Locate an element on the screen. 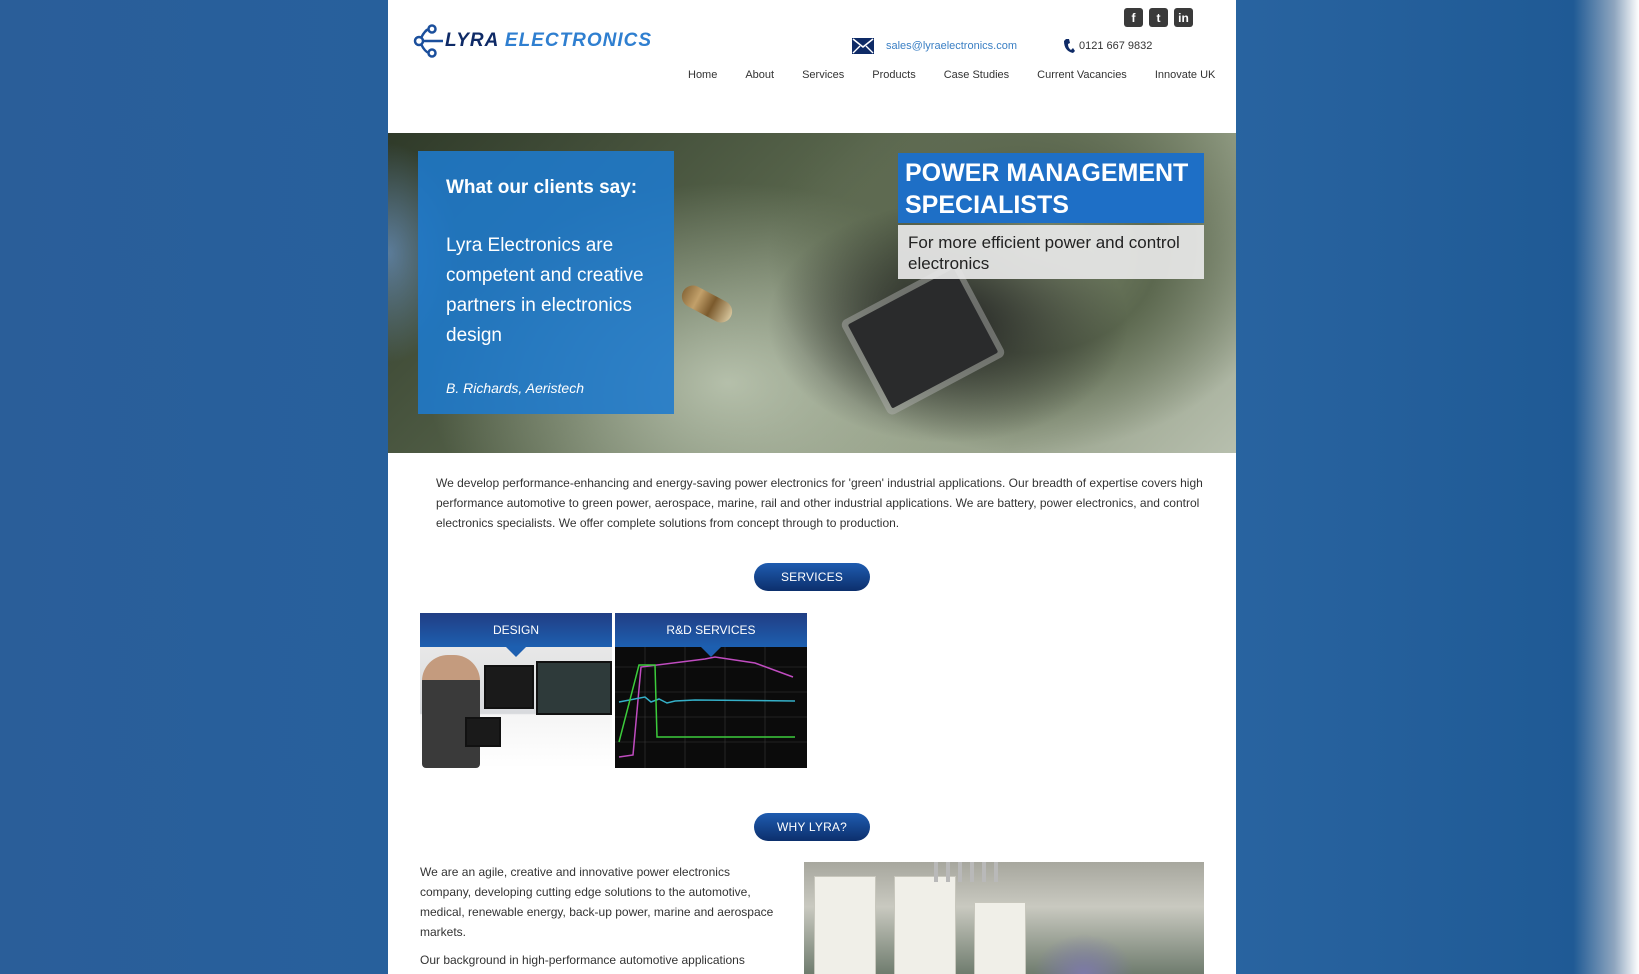 The height and width of the screenshot is (974, 1639). logo-word-lyra: LYRA is located at coordinates (472, 40).